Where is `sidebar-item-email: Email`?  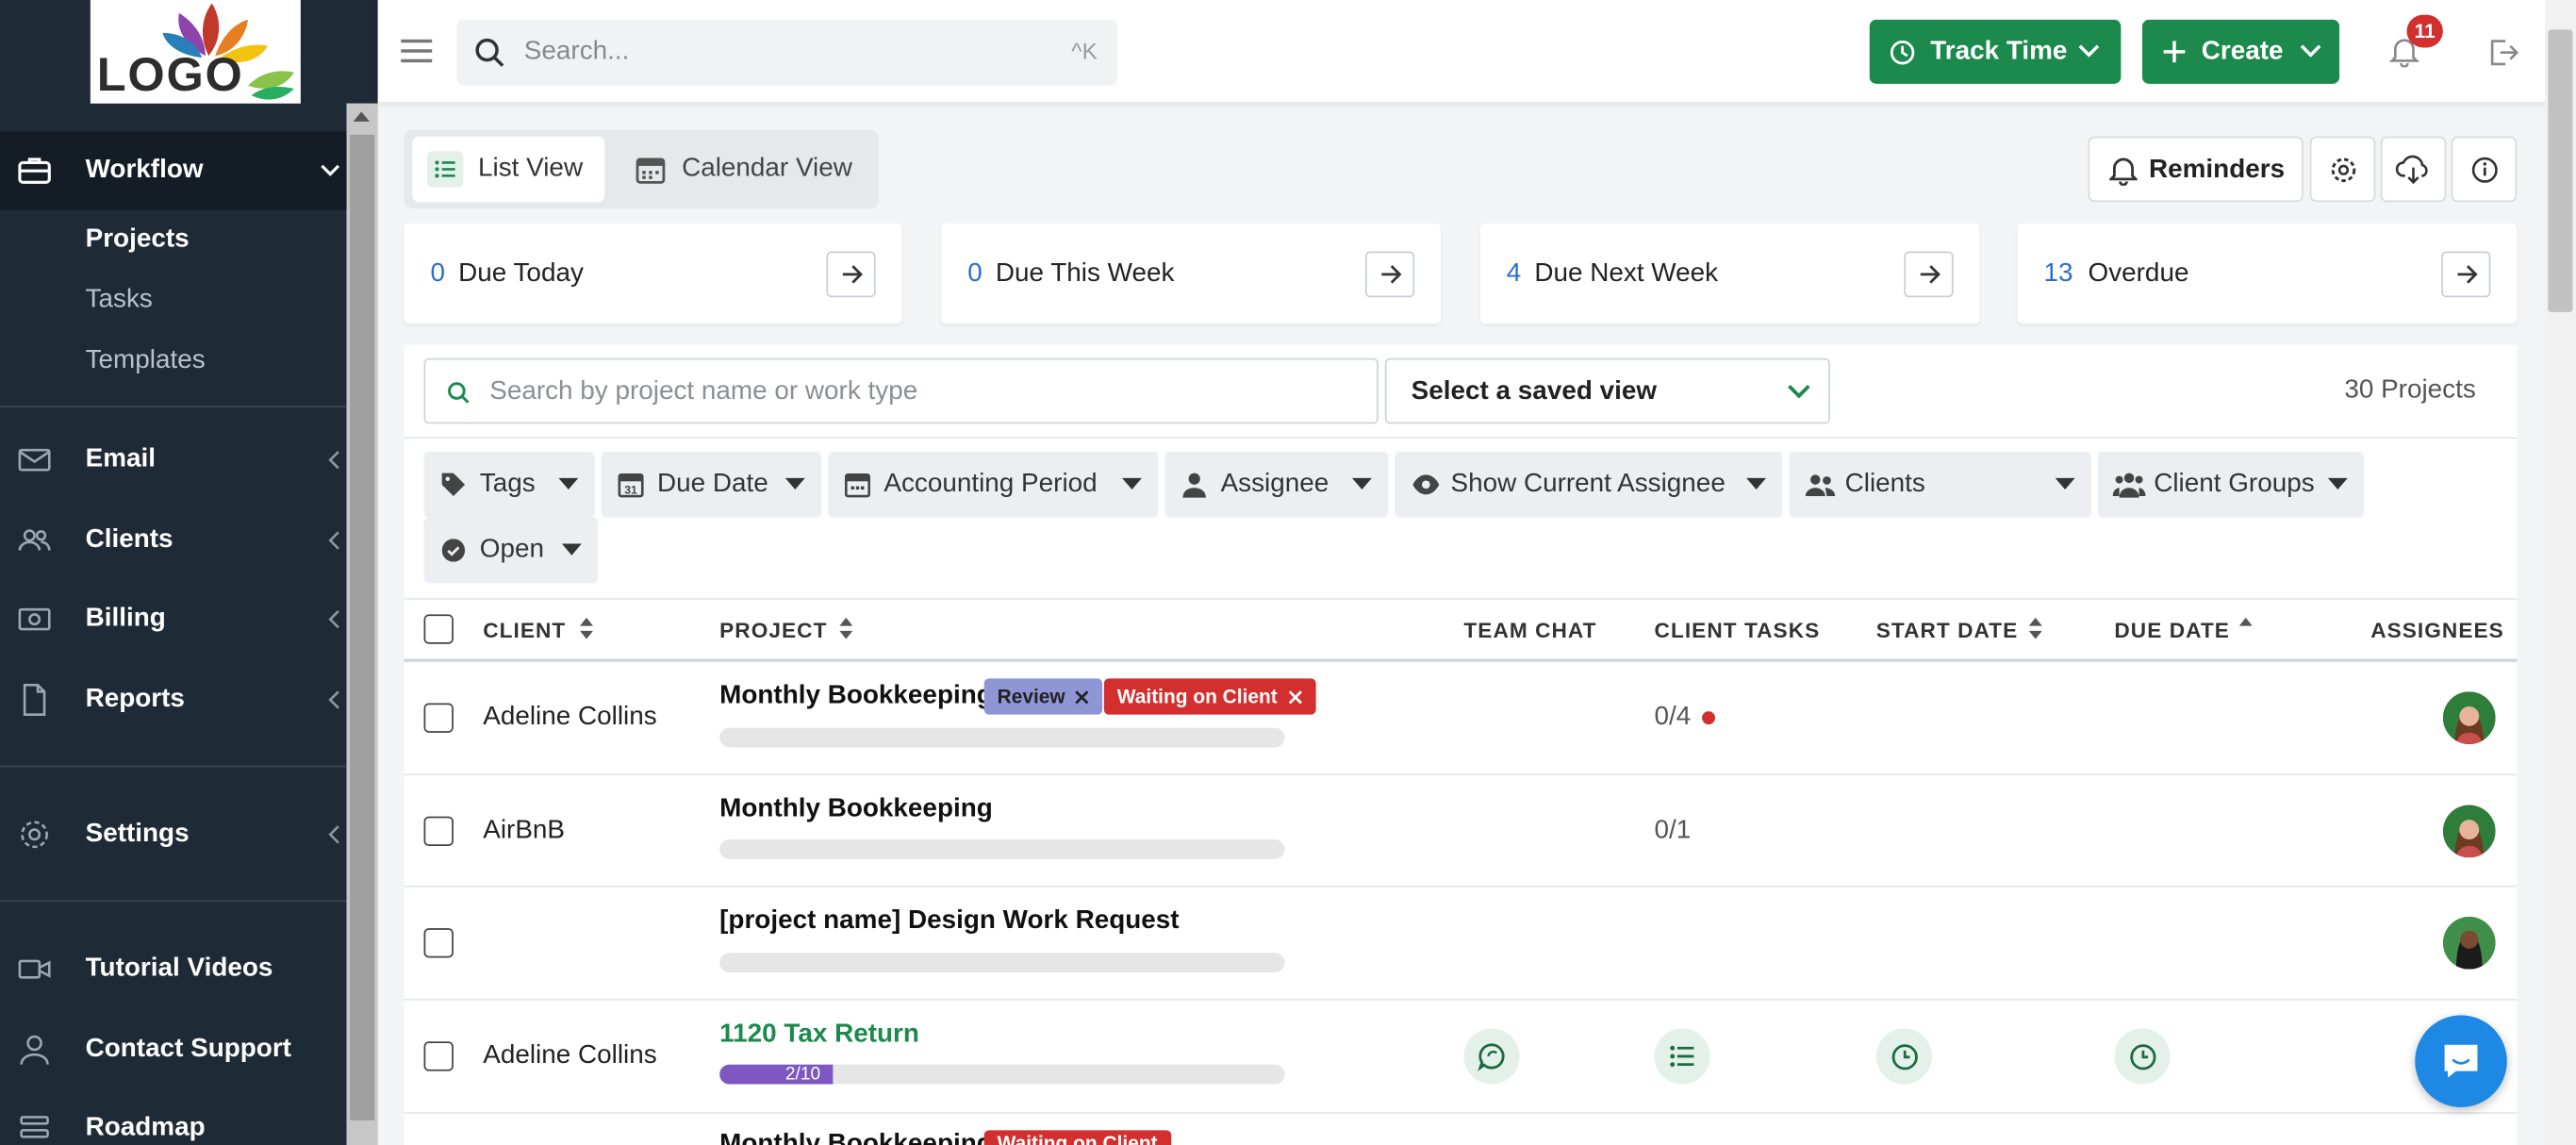 sidebar-item-email: Email is located at coordinates (173, 461).